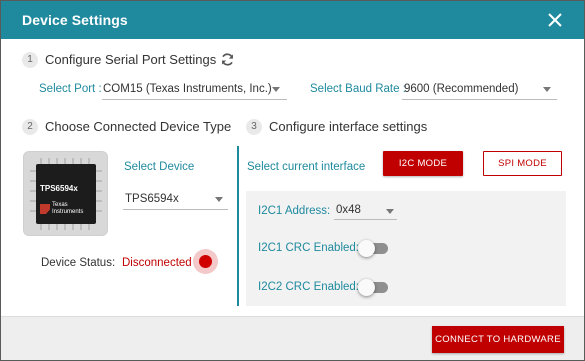 The height and width of the screenshot is (361, 585). I want to click on dialog-title: Device Settings, so click(75, 20).